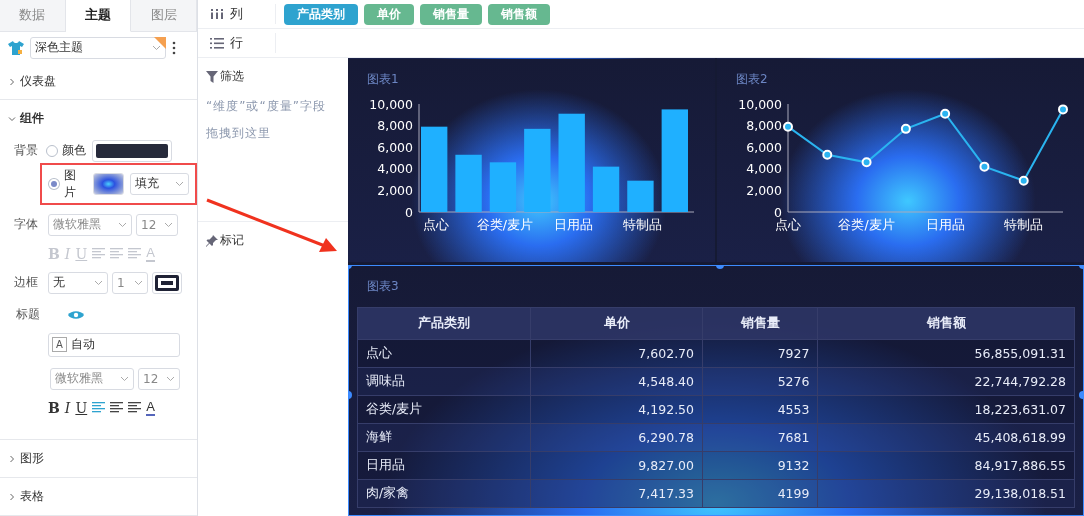 The height and width of the screenshot is (516, 1084). Describe the element at coordinates (760, 104) in the screenshot. I see `y-tick-label: 10,000` at that location.